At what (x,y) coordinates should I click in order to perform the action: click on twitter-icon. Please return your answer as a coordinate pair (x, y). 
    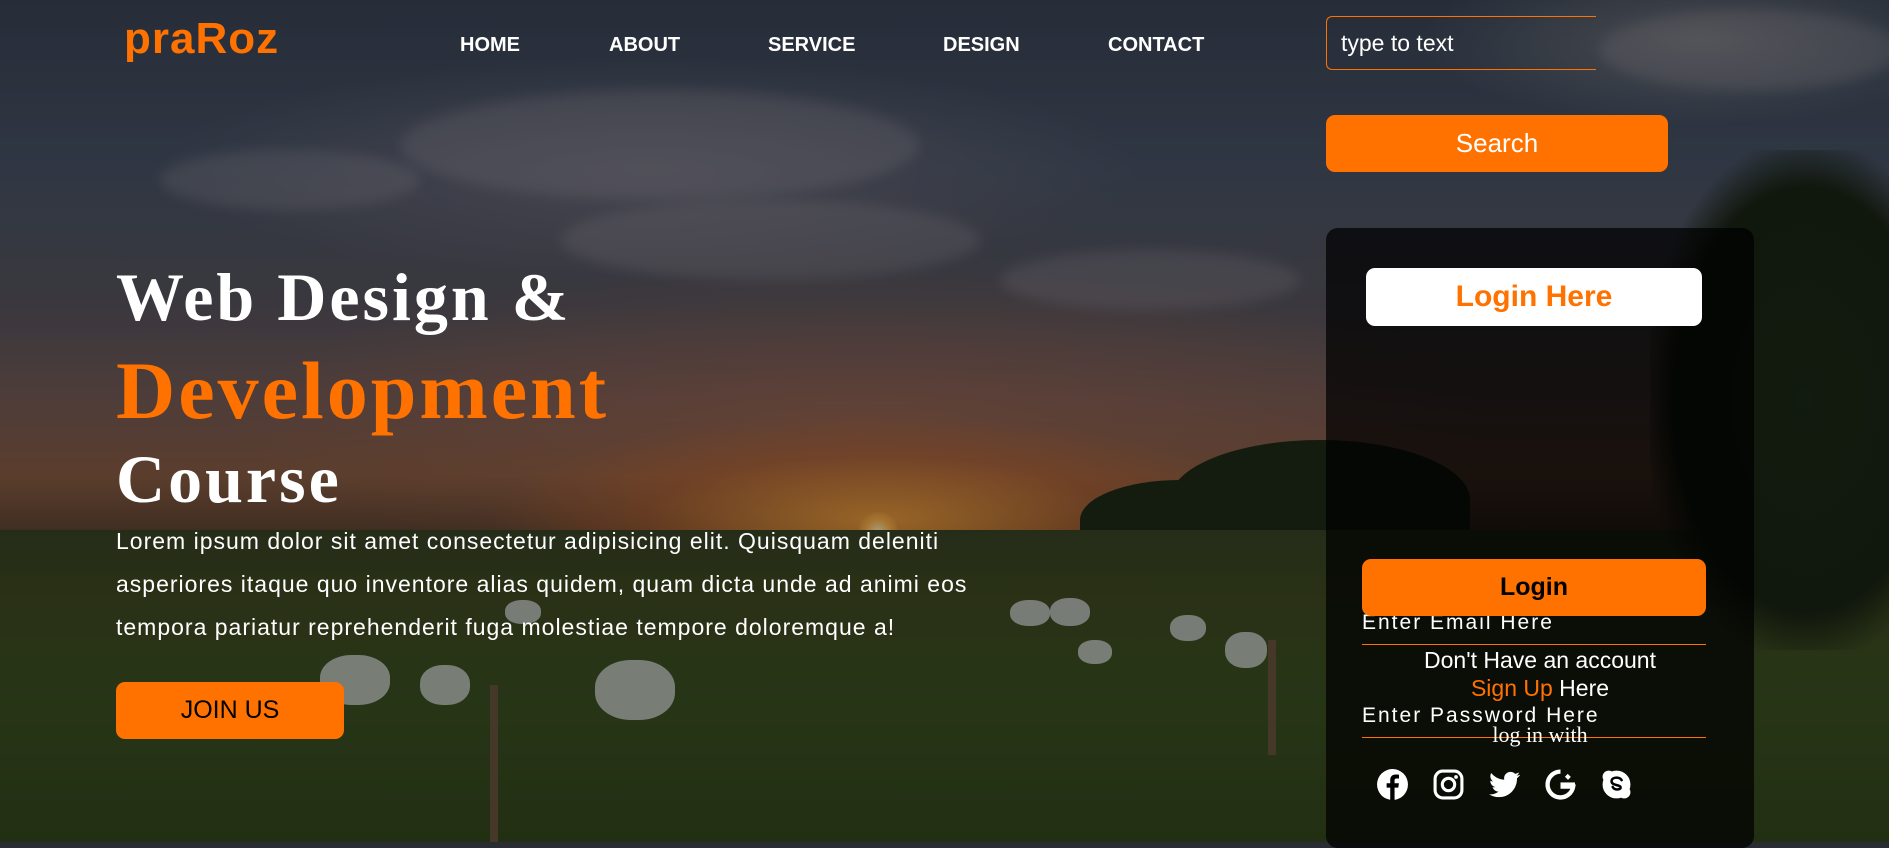
    Looking at the image, I should click on (1504, 784).